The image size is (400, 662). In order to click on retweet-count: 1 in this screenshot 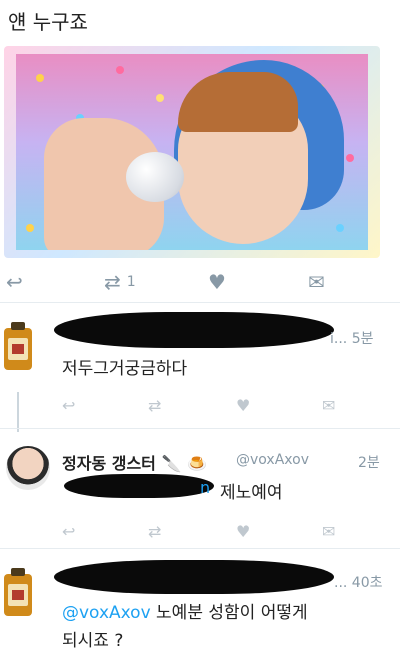, I will do `click(131, 282)`.